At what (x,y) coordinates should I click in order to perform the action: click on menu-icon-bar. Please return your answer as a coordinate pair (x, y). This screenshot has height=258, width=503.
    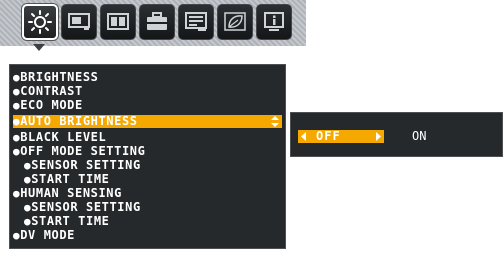
    Looking at the image, I should click on (153, 23).